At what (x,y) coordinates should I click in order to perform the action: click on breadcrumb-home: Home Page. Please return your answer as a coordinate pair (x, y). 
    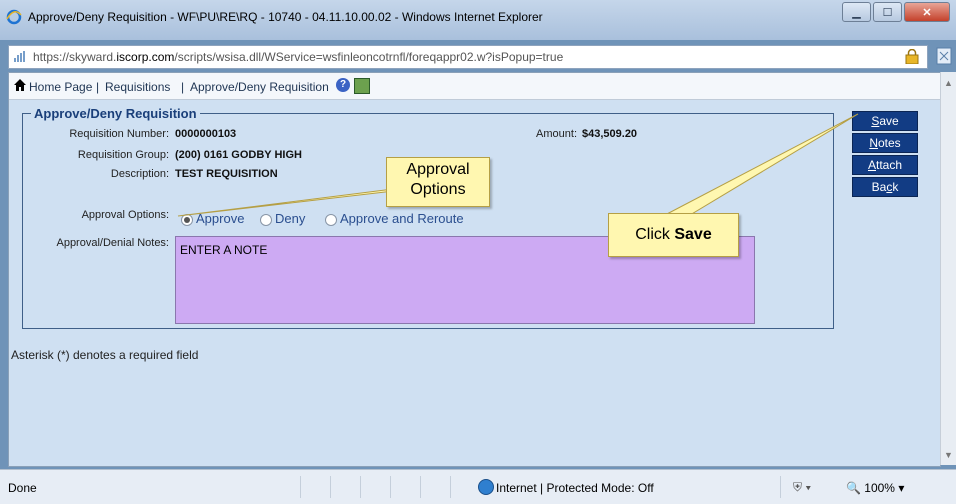
    Looking at the image, I should click on (60, 87).